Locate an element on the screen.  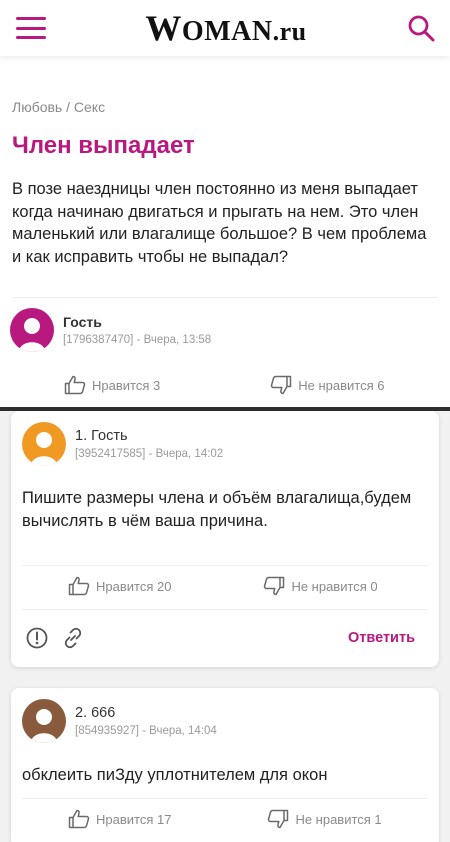
like-button: Нравится 17 is located at coordinates (119, 819).